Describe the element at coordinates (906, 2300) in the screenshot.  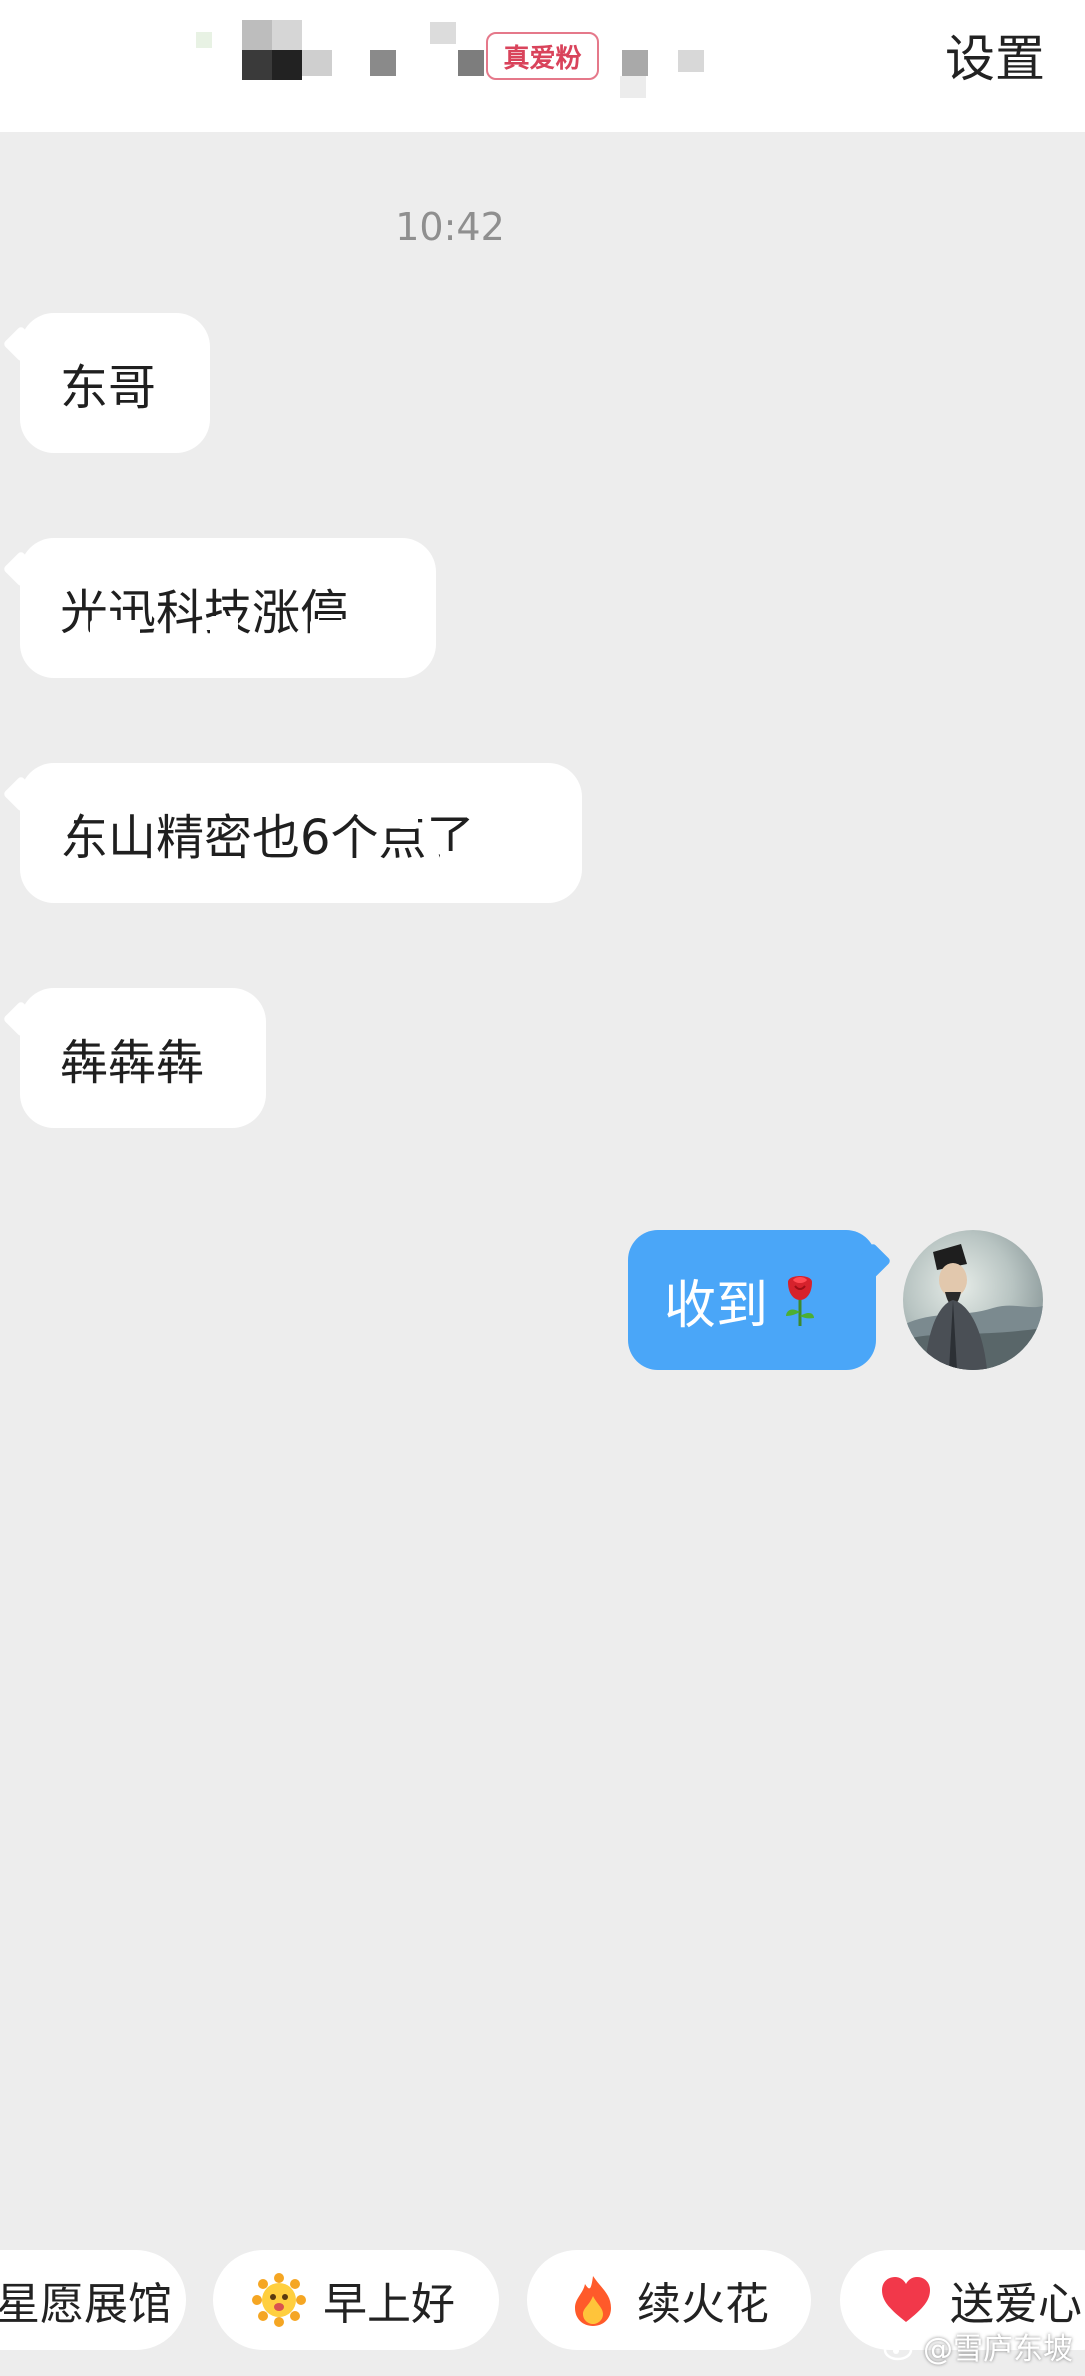
I see `heart-icon` at that location.